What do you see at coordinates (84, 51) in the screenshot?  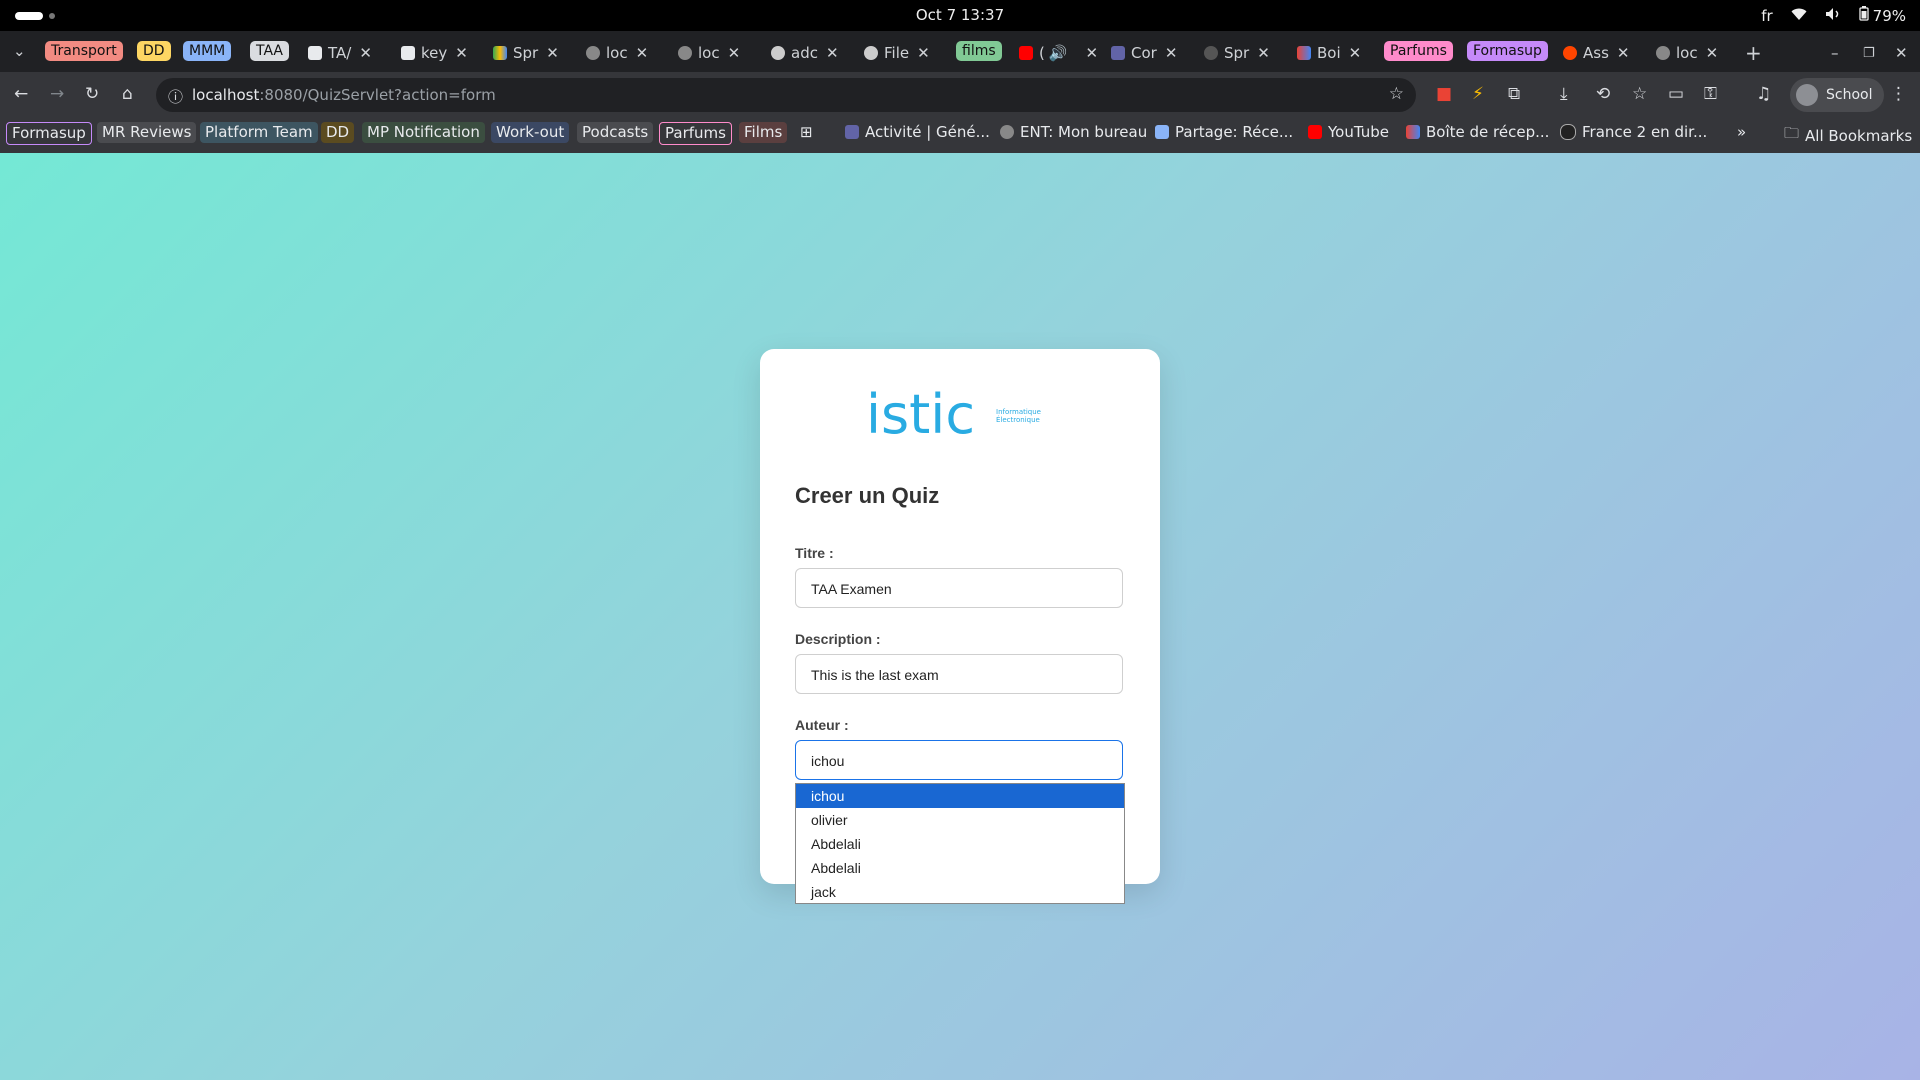 I see `tab-group-transport: Transport` at bounding box center [84, 51].